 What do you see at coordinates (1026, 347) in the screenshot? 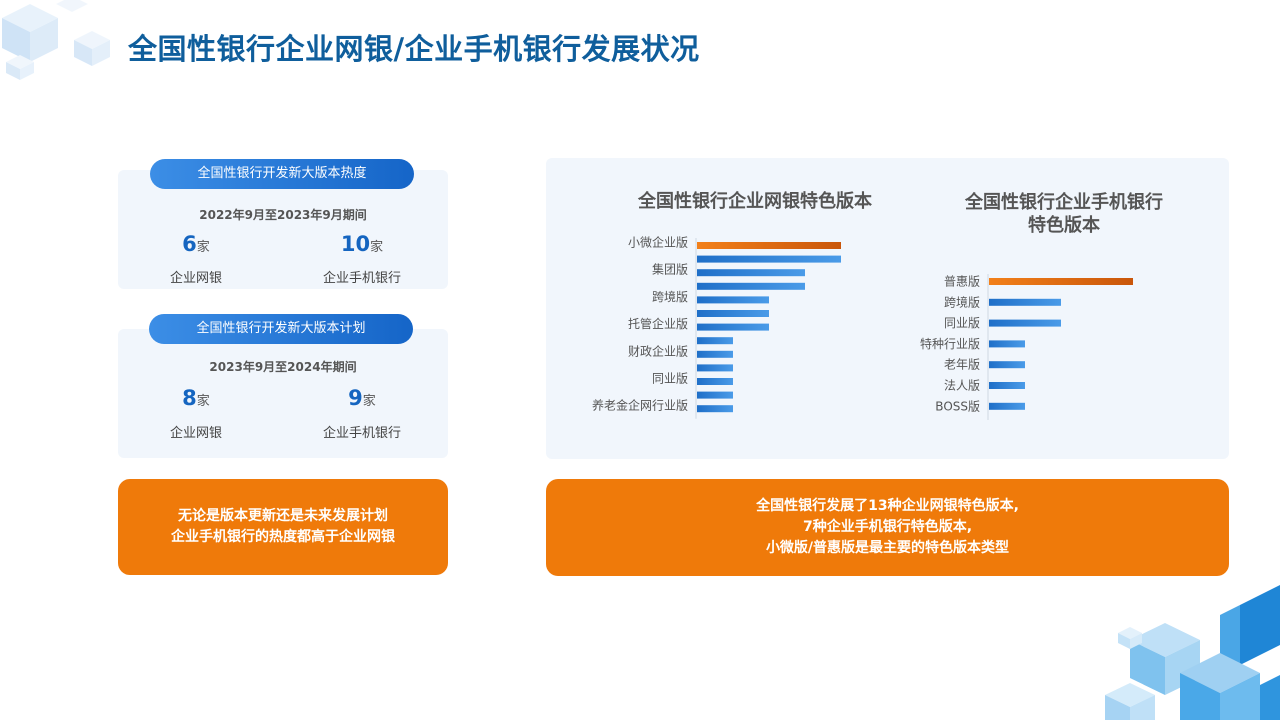
I see `chart2-mobile-bars: 普惠版跨境版同业版特种行业版老年版法人版 BOSS版` at bounding box center [1026, 347].